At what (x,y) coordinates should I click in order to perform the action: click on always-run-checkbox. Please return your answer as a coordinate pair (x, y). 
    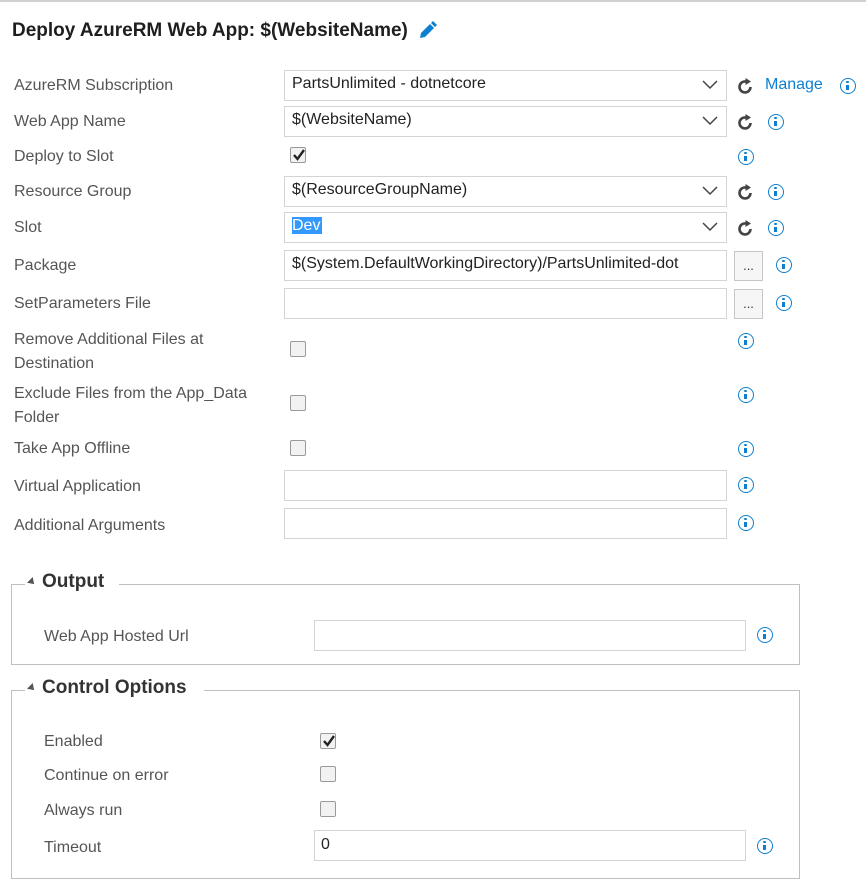
    Looking at the image, I should click on (328, 809).